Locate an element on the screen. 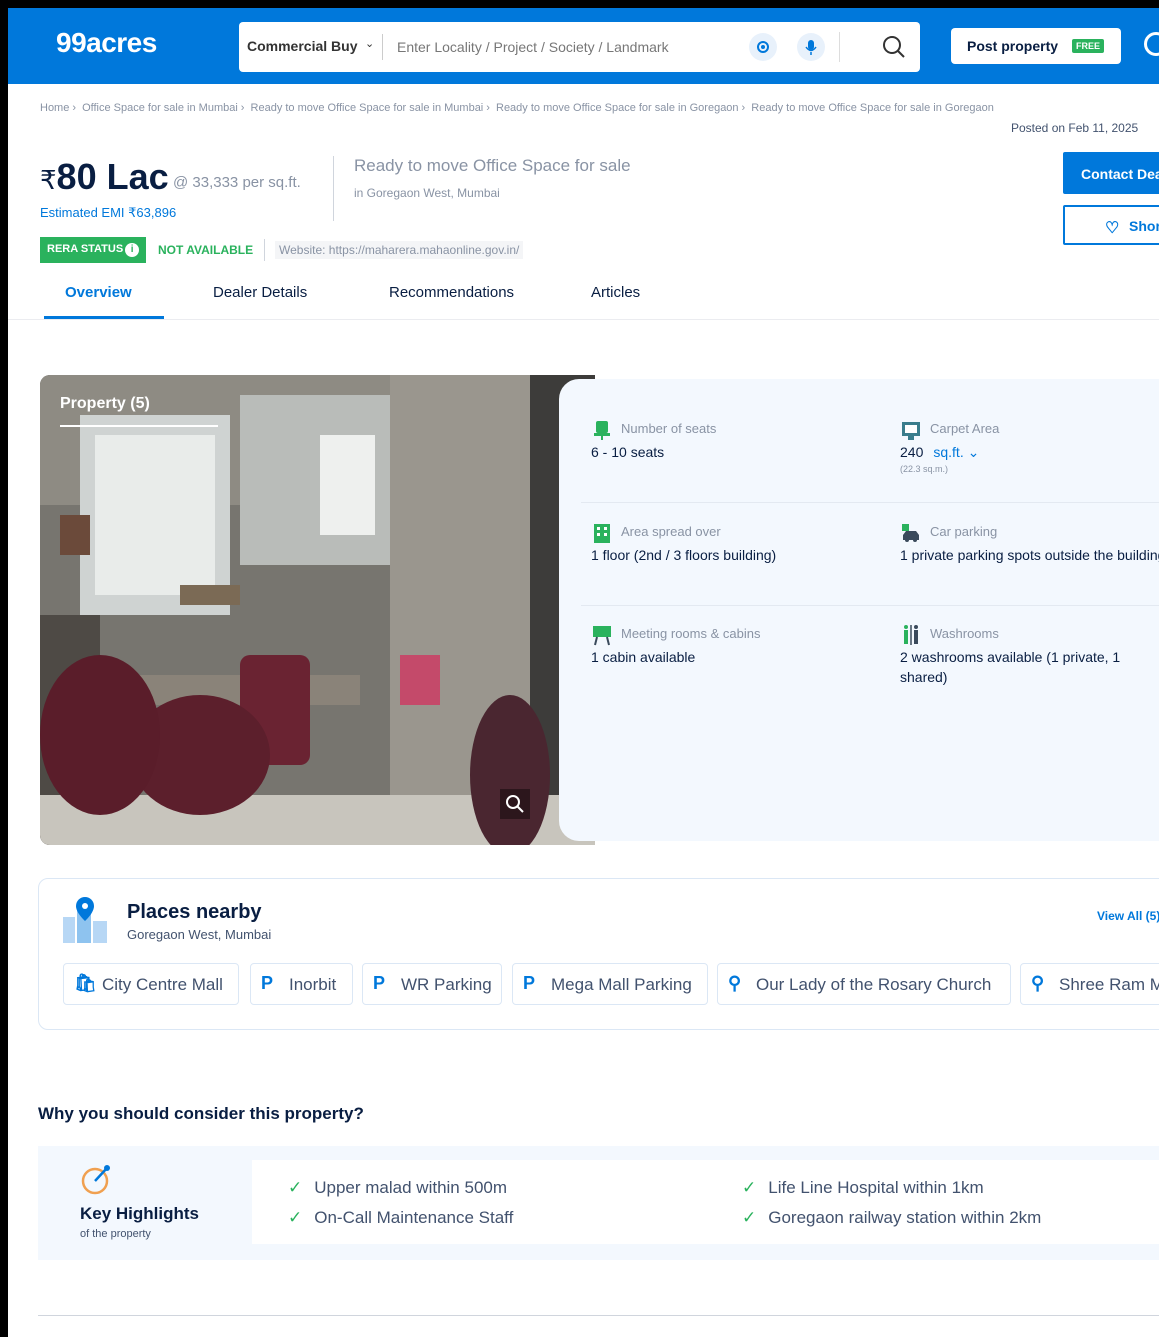  price-per-sqft: @ 33,333 per sq.ft. is located at coordinates (237, 182).